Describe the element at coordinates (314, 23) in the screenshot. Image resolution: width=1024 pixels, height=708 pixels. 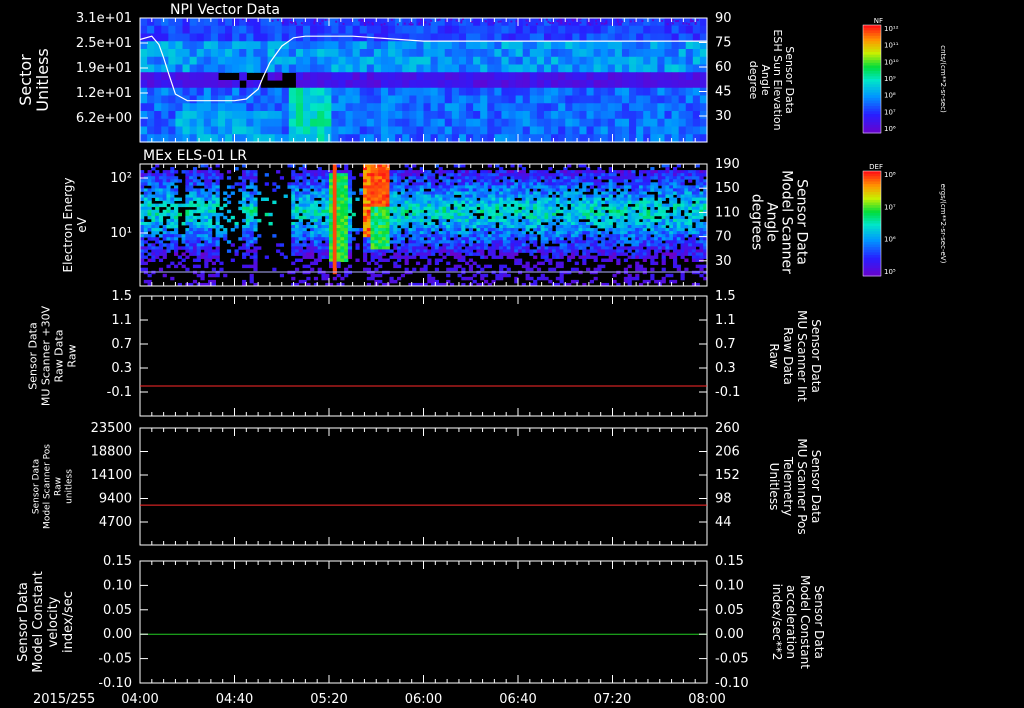
I see `heat-speck` at that location.